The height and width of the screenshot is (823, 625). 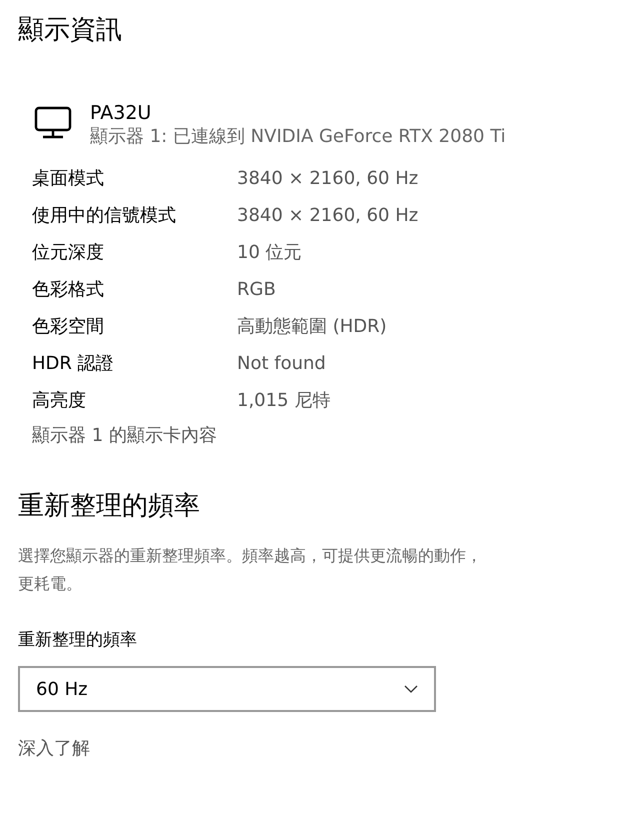 What do you see at coordinates (250, 570) in the screenshot?
I see `description-text: 選擇您顯示器的重新整理頻率。頻率越高，可提供更流暢的動作，更耗電。` at bounding box center [250, 570].